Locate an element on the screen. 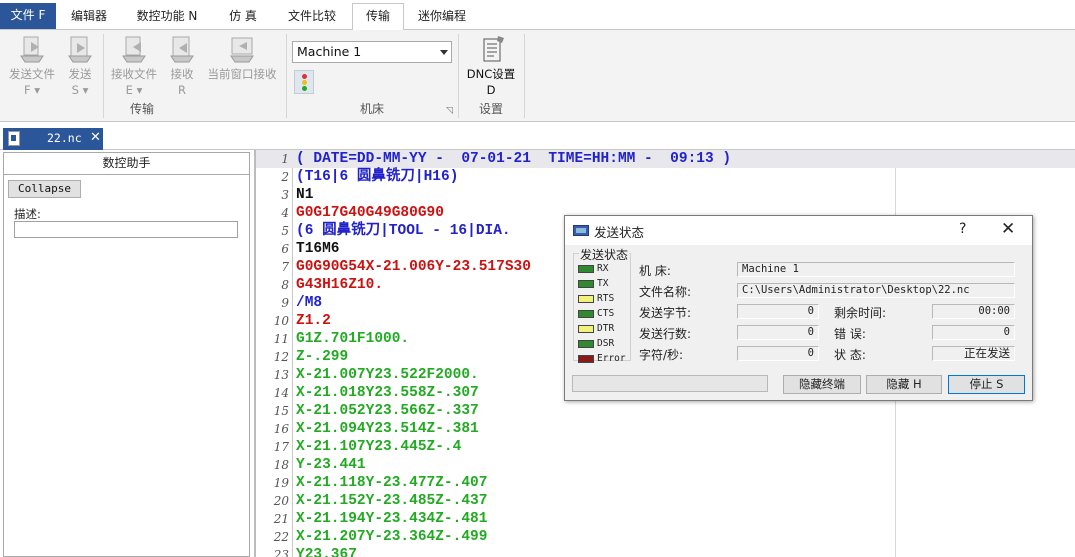 The width and height of the screenshot is (1075, 557). remaining-time-label: 剩余时间: is located at coordinates (860, 313).